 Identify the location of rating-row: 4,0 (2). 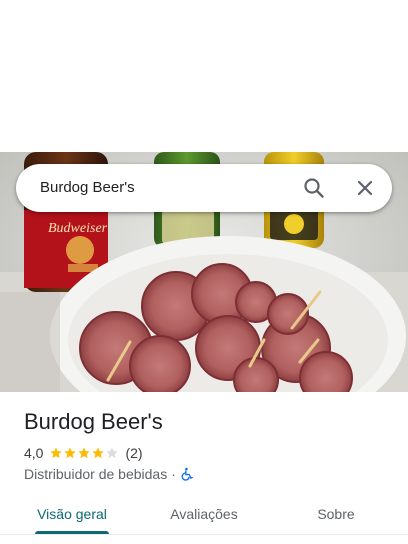
(83, 453).